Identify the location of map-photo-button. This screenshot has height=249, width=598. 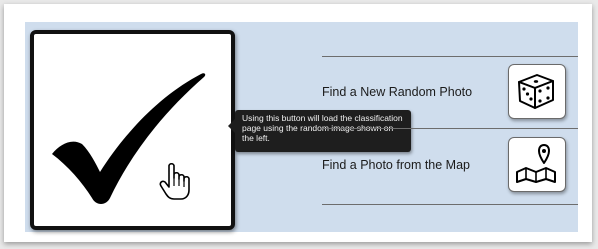
(537, 164).